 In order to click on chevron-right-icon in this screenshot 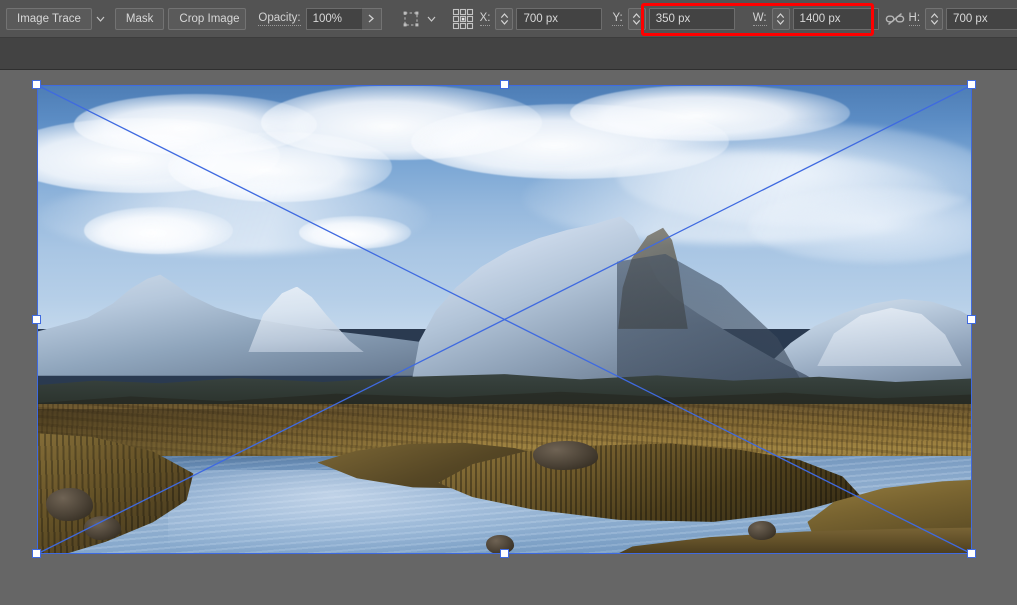, I will do `click(371, 18)`.